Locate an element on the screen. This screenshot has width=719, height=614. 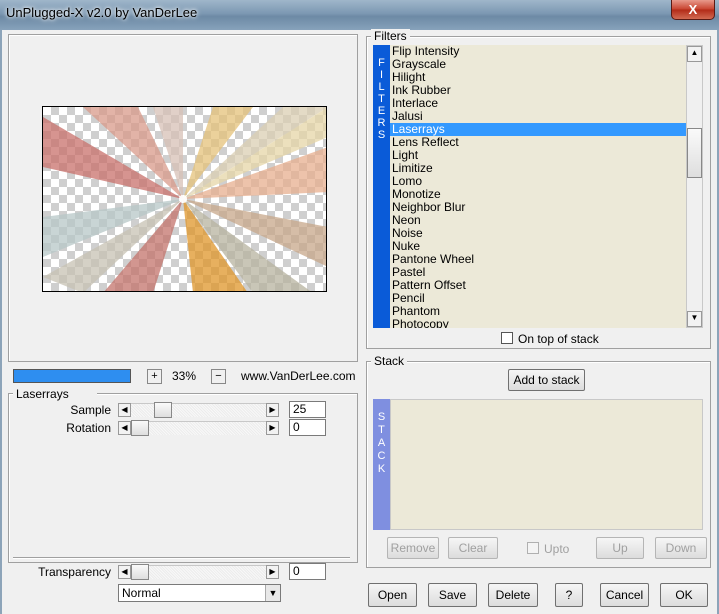
filter-list-item: Grayscale is located at coordinates (538, 64).